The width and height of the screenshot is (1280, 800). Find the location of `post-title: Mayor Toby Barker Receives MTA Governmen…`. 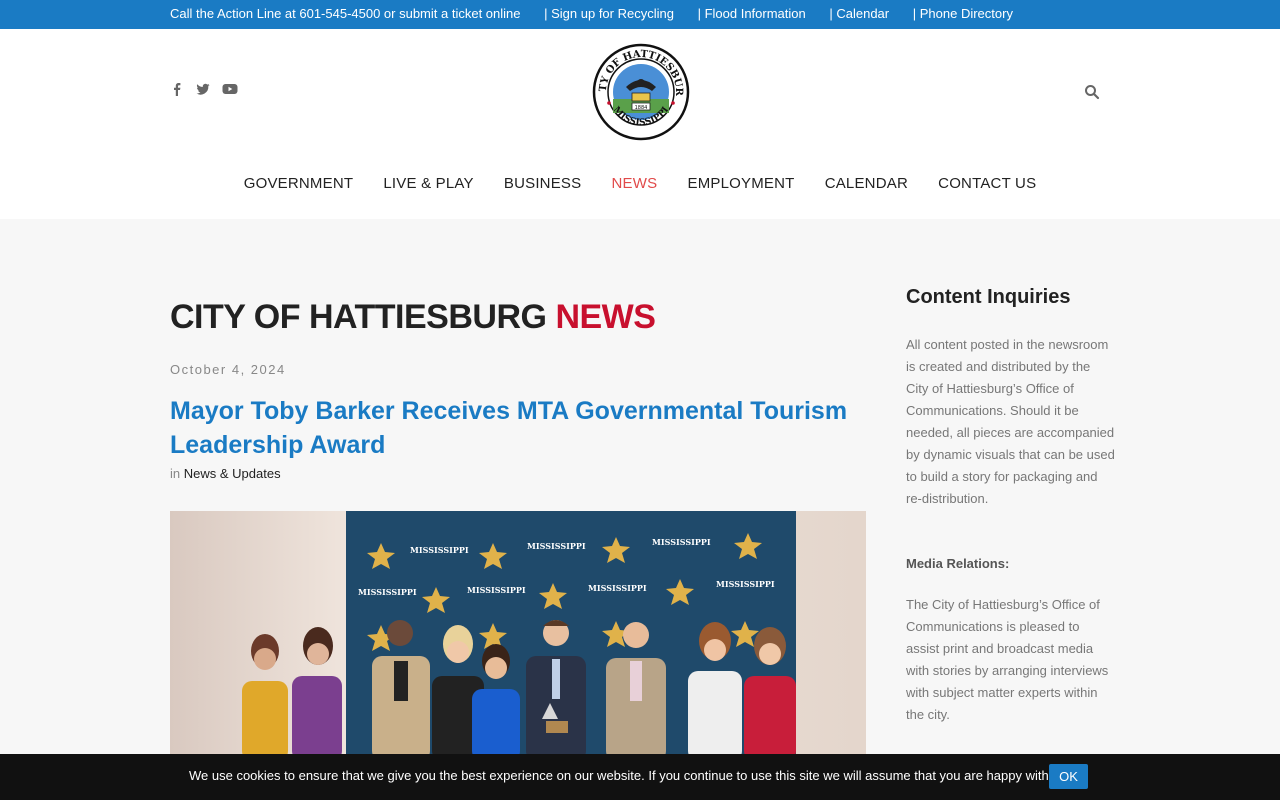

post-title: Mayor Toby Barker Receives MTA Governmen… is located at coordinates (518, 428).